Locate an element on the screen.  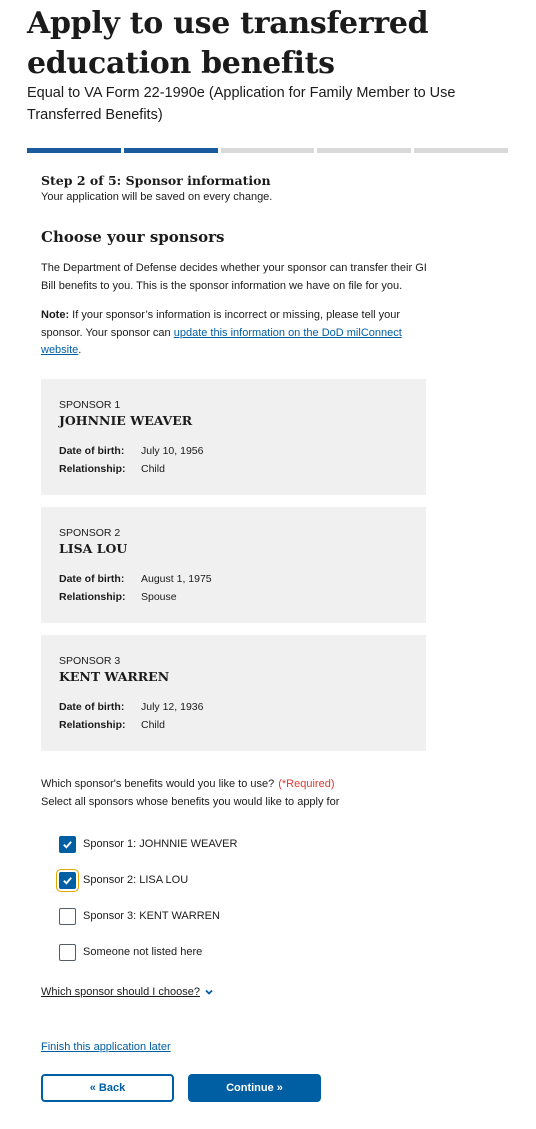
option-sponsor-1: Sponsor 1: JOHNNIE WEAVER is located at coordinates (148, 844).